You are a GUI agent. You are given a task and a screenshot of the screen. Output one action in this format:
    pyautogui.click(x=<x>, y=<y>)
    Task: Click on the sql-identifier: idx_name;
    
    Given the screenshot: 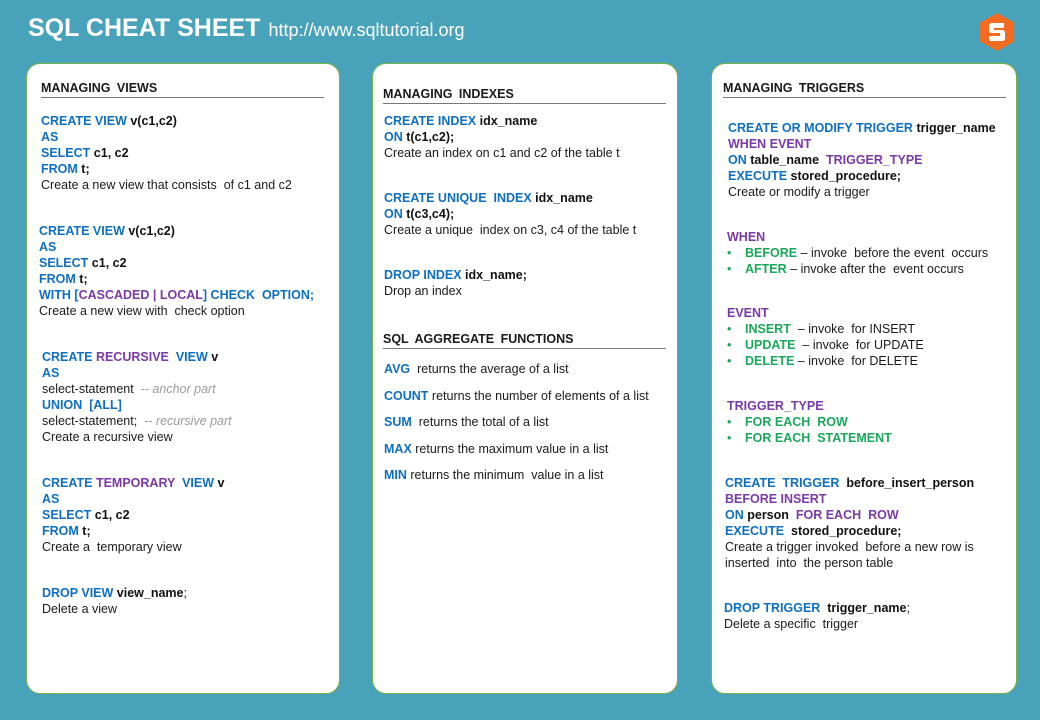 What is the action you would take?
    pyautogui.click(x=496, y=275)
    